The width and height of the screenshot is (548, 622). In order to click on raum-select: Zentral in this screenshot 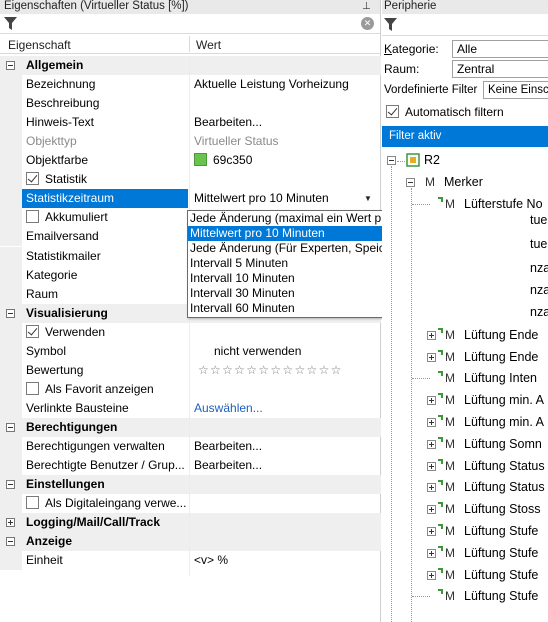, I will do `click(500, 69)`.